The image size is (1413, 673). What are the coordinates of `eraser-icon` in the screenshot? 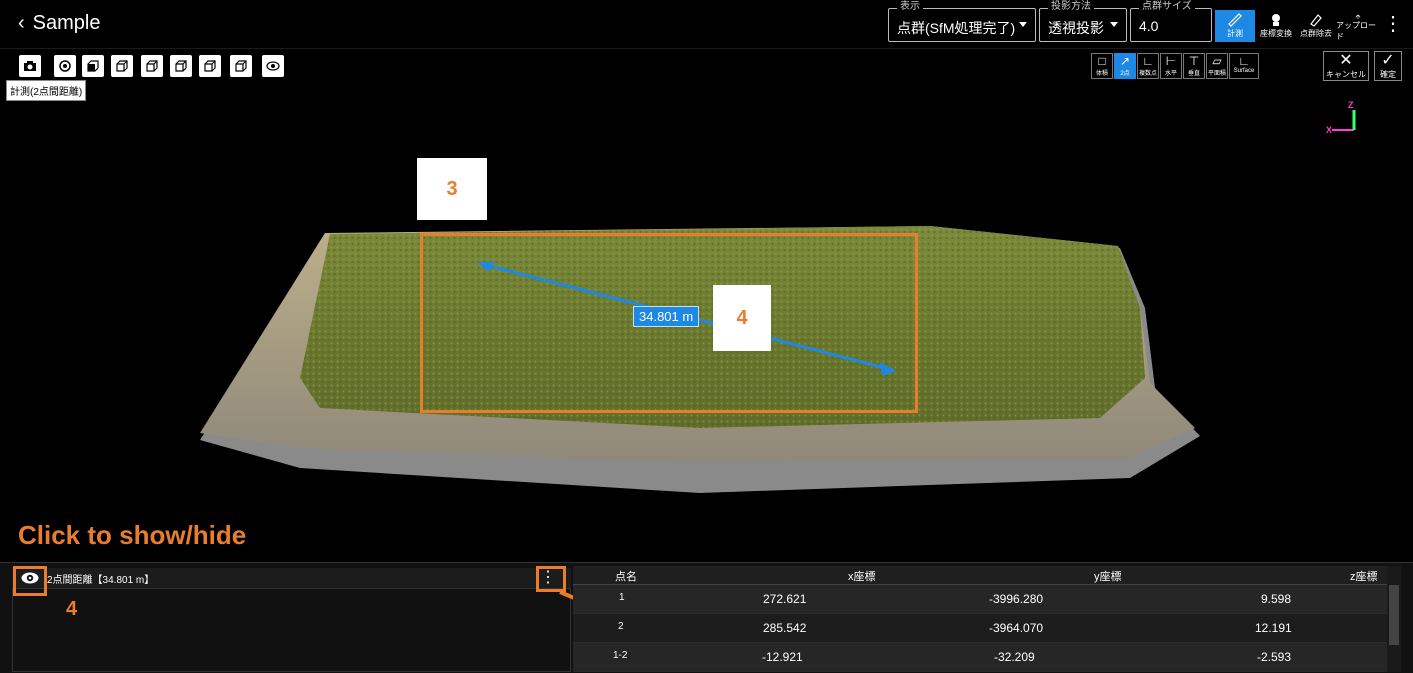 It's located at (1316, 20).